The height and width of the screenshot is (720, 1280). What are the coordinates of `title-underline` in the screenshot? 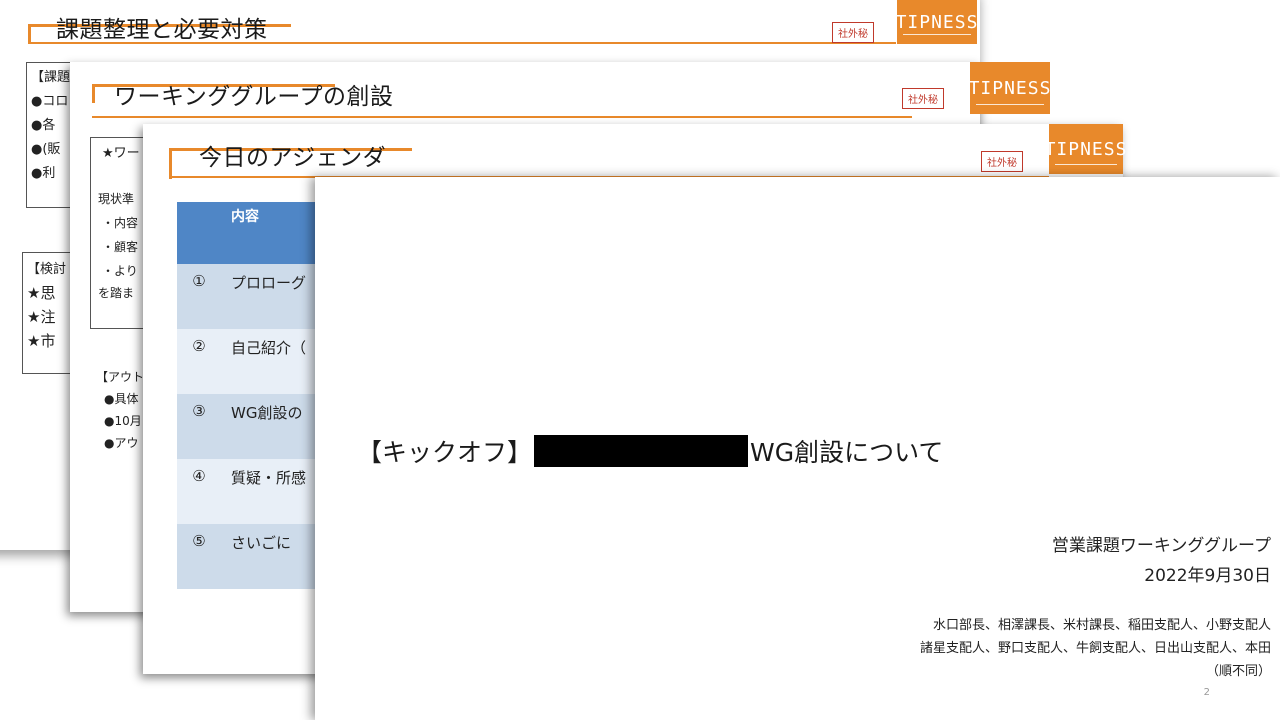 It's located at (502, 117).